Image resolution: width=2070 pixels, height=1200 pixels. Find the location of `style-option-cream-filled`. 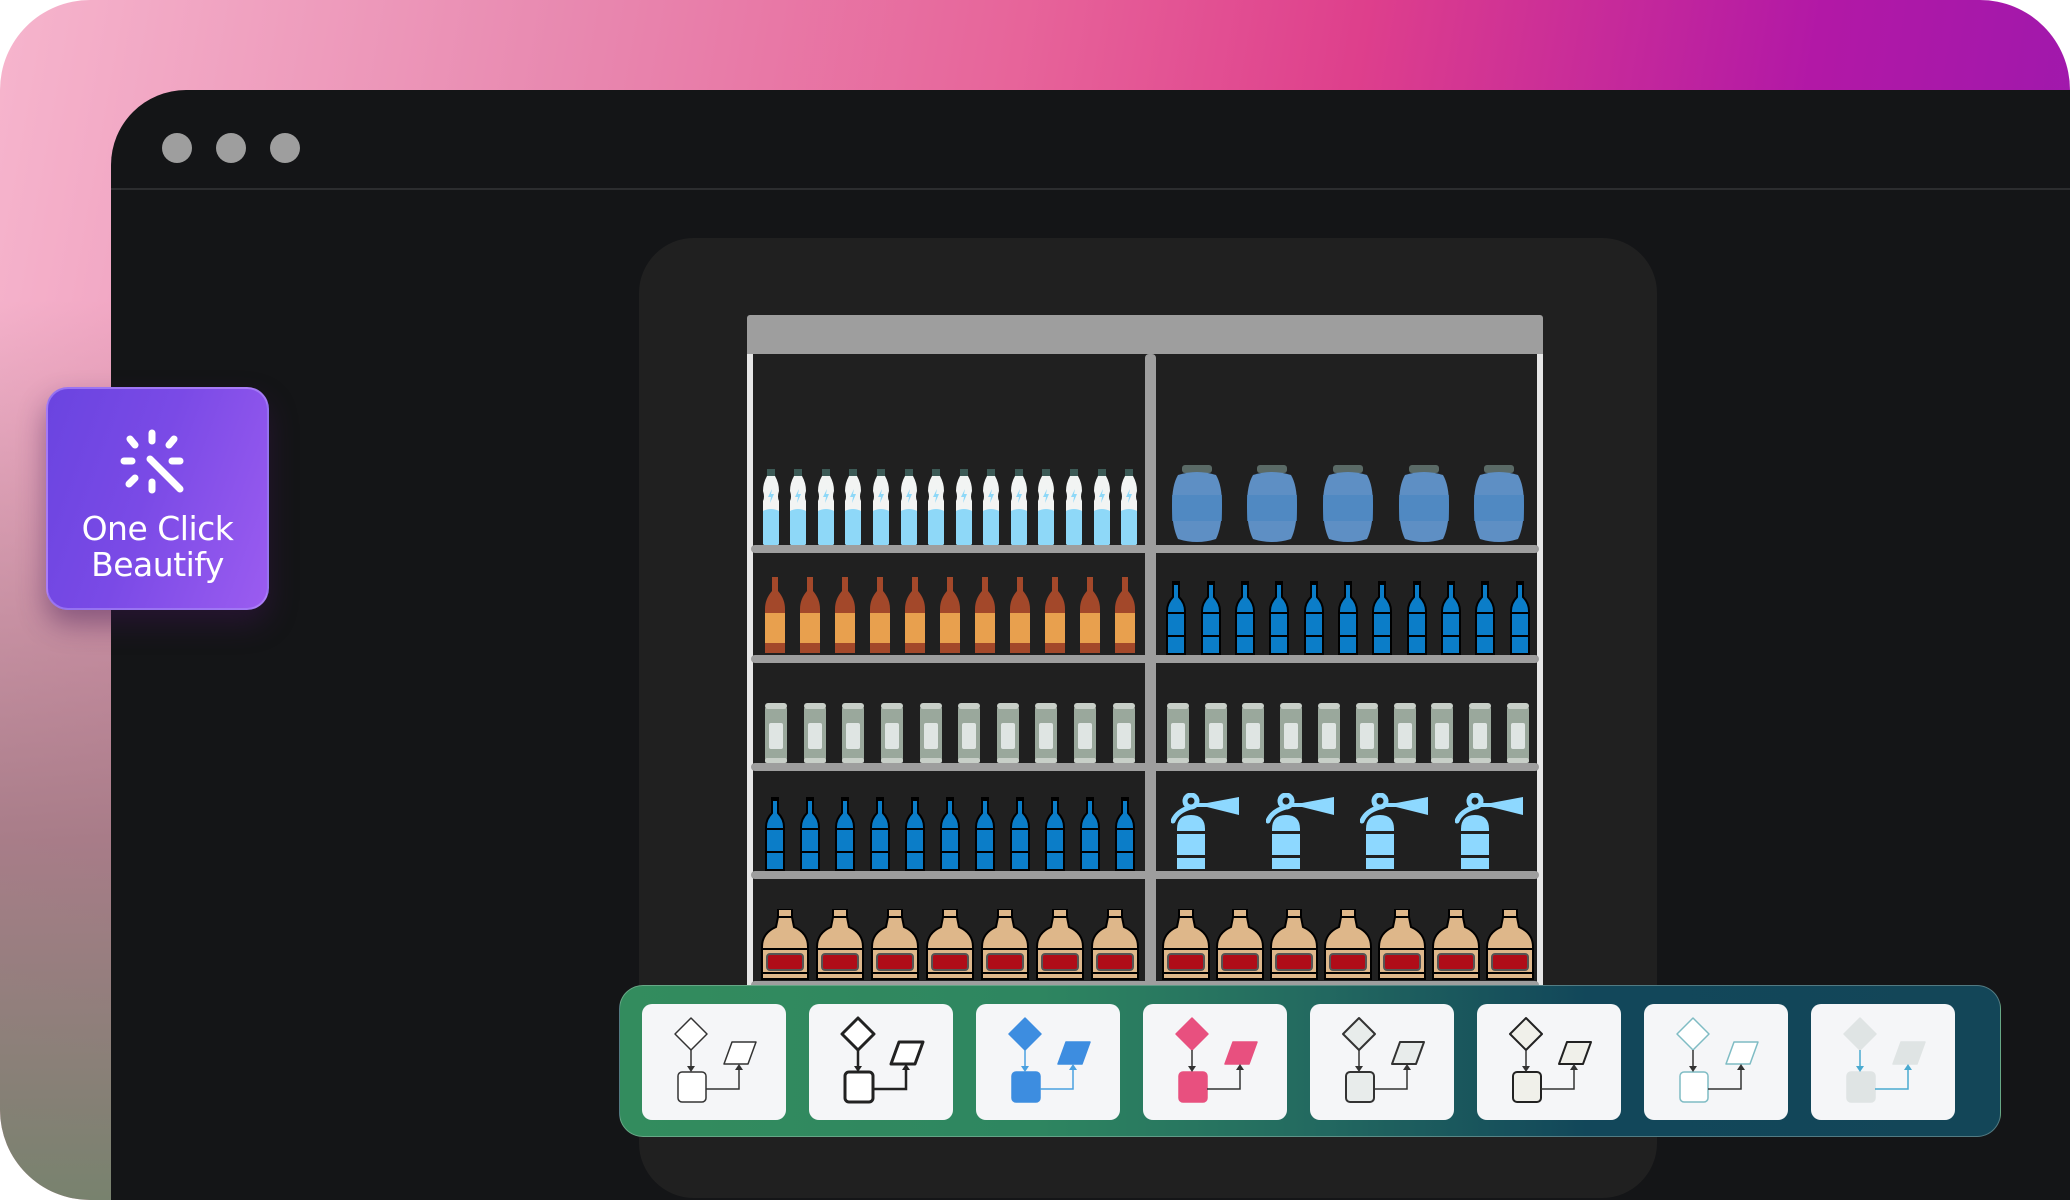

style-option-cream-filled is located at coordinates (1549, 1062).